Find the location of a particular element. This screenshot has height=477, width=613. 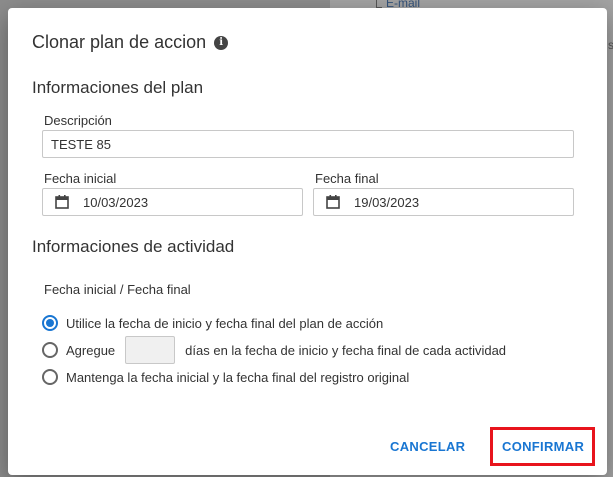

end-date-value: 19/03/2023 is located at coordinates (387, 202).